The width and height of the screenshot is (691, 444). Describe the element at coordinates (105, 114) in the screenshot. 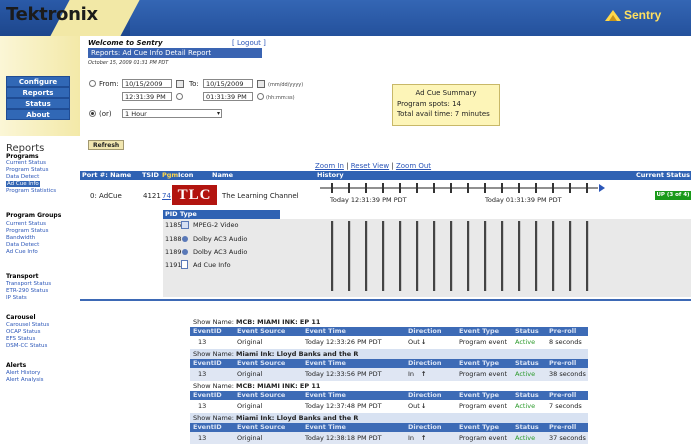

I see `or-label: (or)` at that location.